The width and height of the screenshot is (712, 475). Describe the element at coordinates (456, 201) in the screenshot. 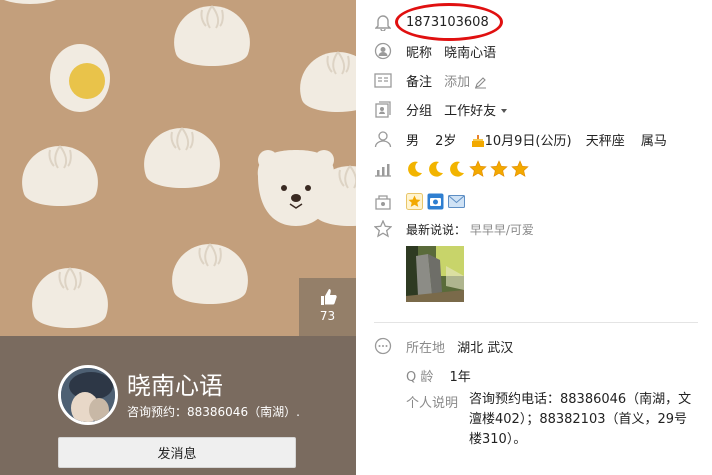

I see `mail-icon` at that location.